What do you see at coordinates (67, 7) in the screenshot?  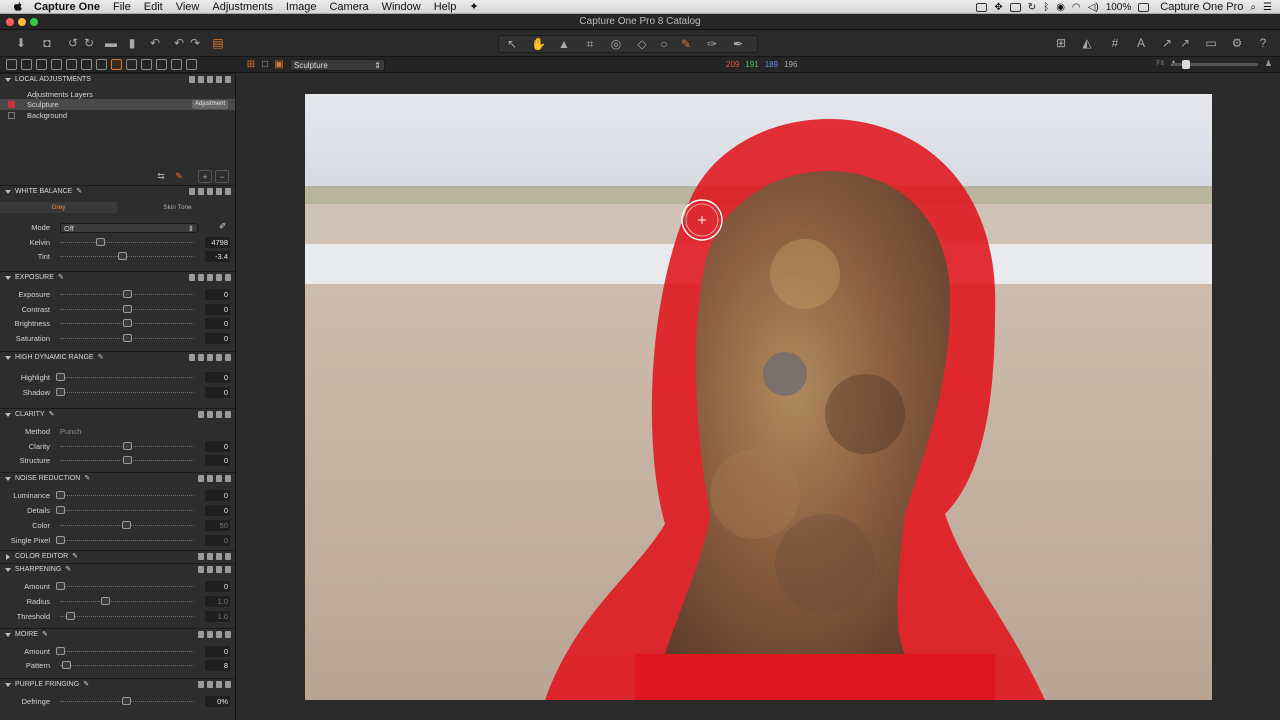 I see `menu-app-name: Capture One` at bounding box center [67, 7].